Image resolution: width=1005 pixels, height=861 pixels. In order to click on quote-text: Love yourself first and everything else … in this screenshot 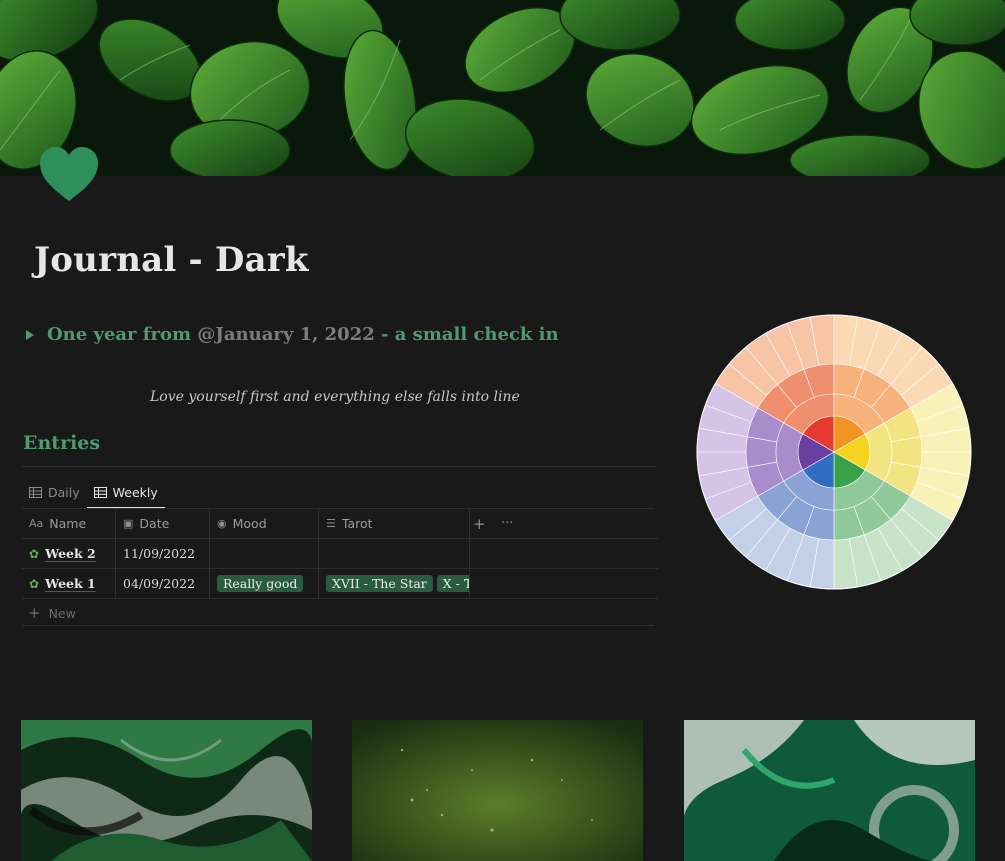, I will do `click(335, 397)`.